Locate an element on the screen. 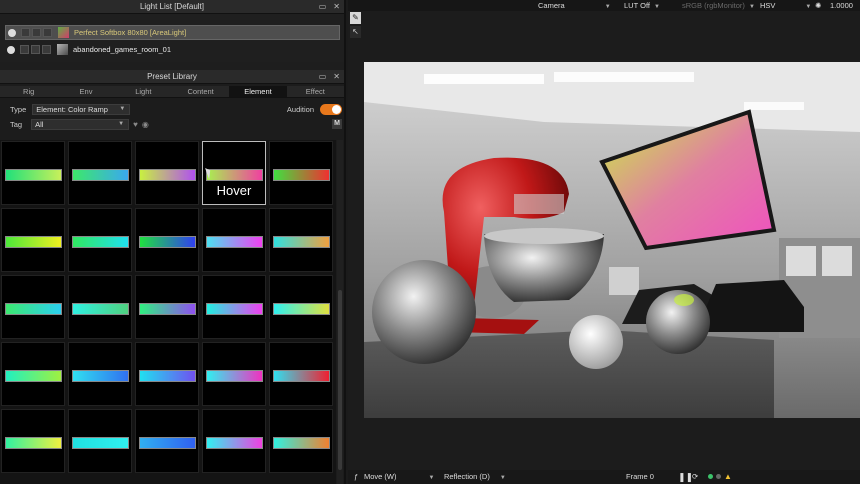 Image resolution: width=860 pixels, height=484 pixels. select-tool-icon: ↖ is located at coordinates (355, 32).